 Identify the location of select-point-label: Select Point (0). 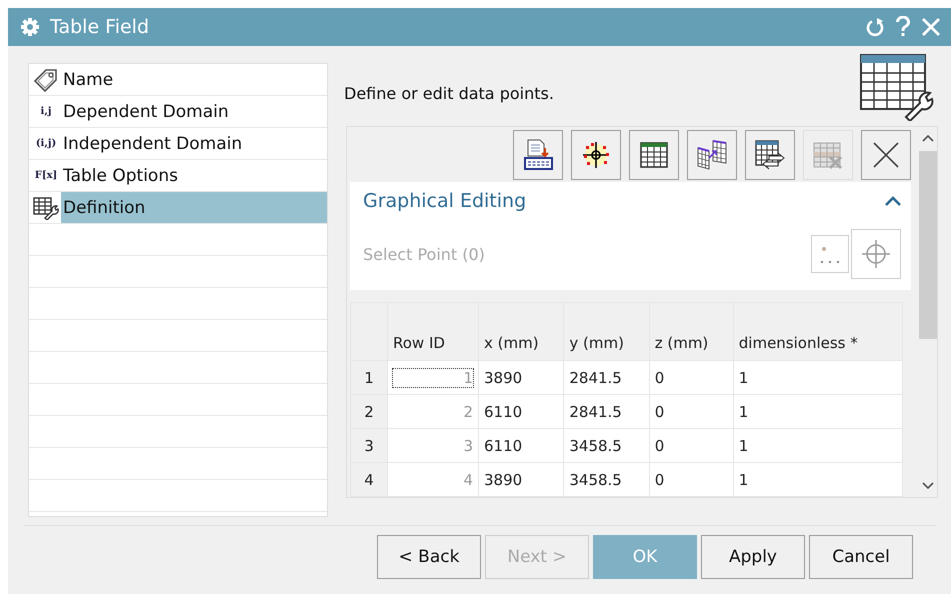
(424, 254).